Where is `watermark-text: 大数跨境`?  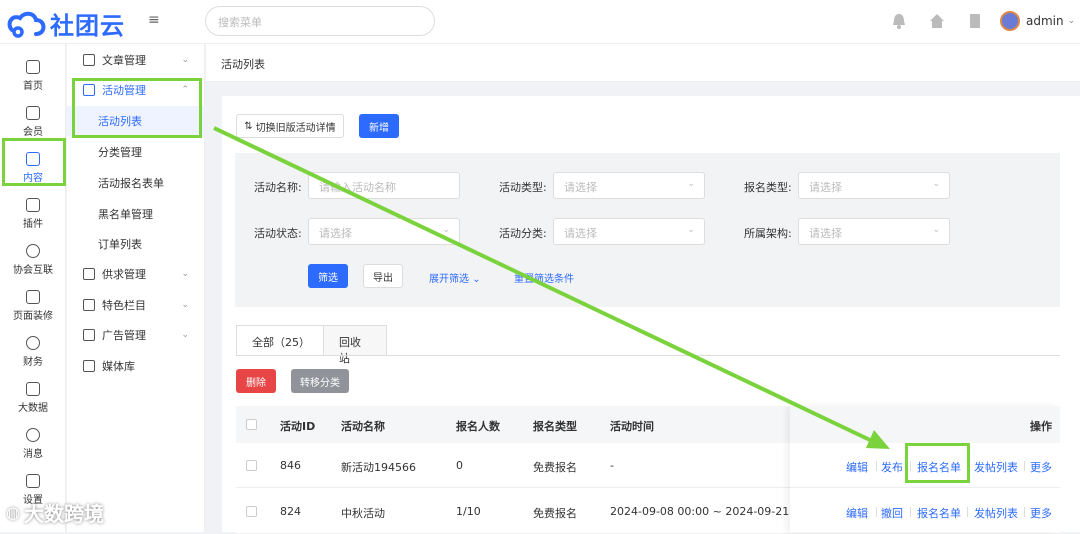 watermark-text: 大数跨境 is located at coordinates (63, 514).